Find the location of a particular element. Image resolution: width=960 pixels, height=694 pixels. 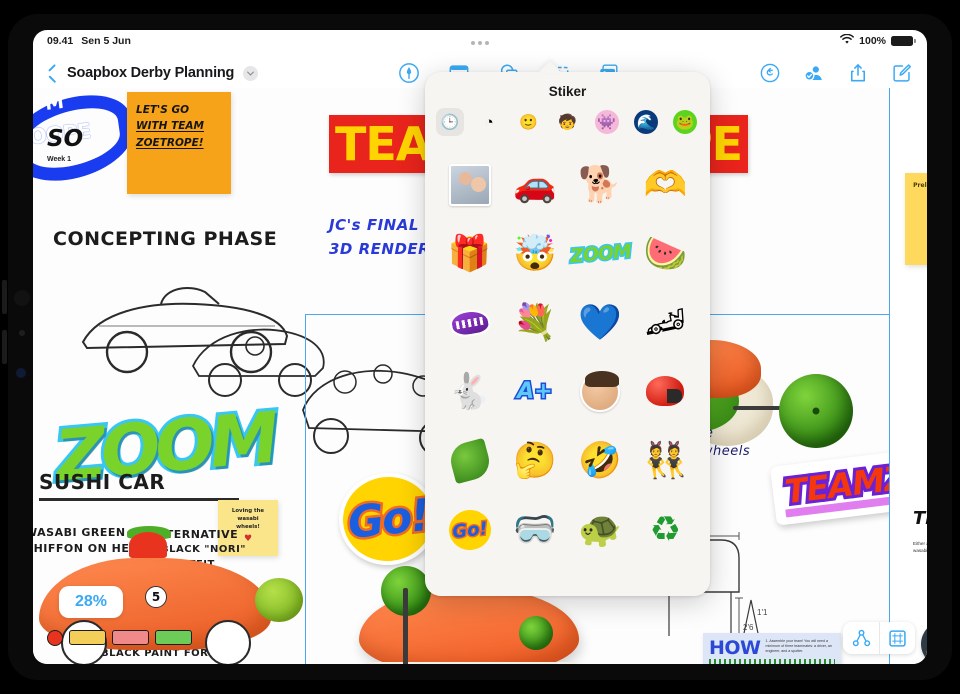

sticker-a-plus: A+ is located at coordinates (534, 391).